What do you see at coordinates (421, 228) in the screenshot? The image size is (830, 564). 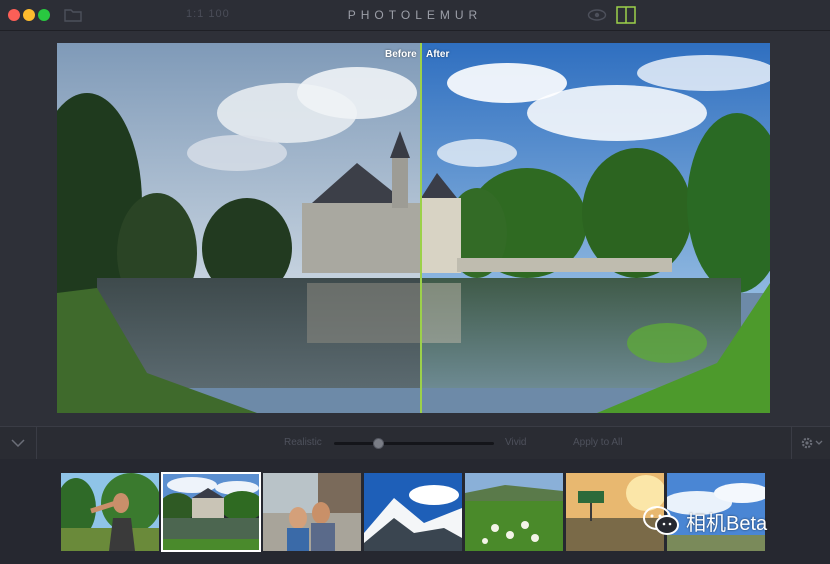 I see `before-after-divider` at bounding box center [421, 228].